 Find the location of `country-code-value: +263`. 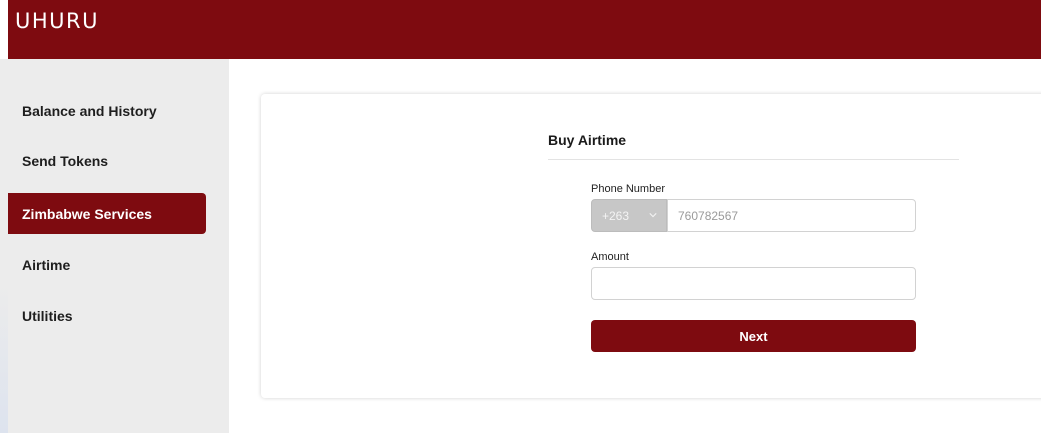

country-code-value: +263 is located at coordinates (616, 215).